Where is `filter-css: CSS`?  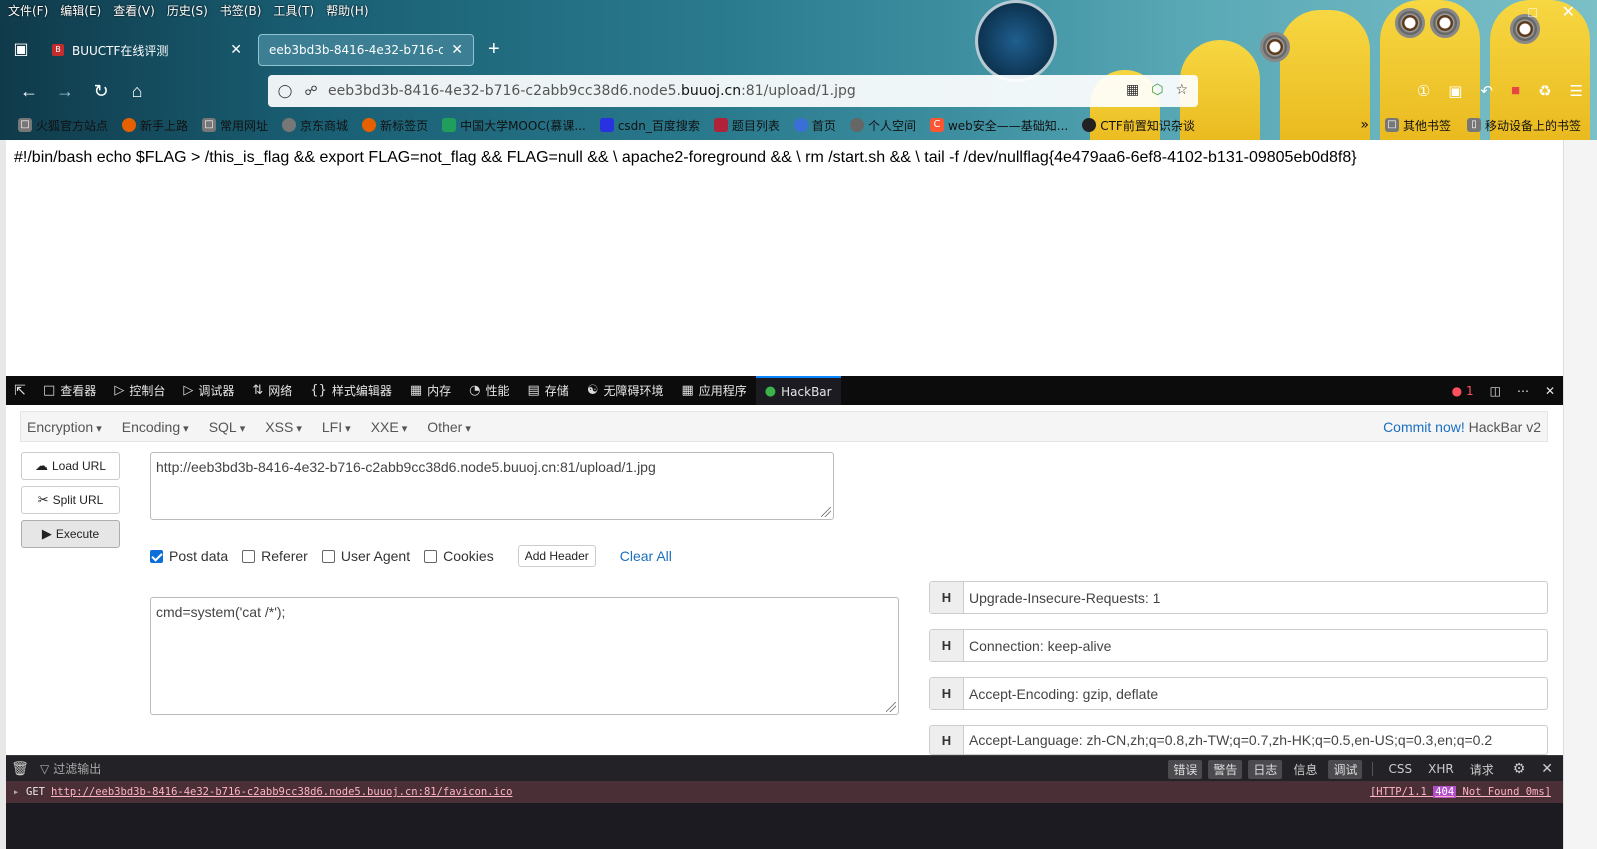
filter-css: CSS is located at coordinates (1400, 769).